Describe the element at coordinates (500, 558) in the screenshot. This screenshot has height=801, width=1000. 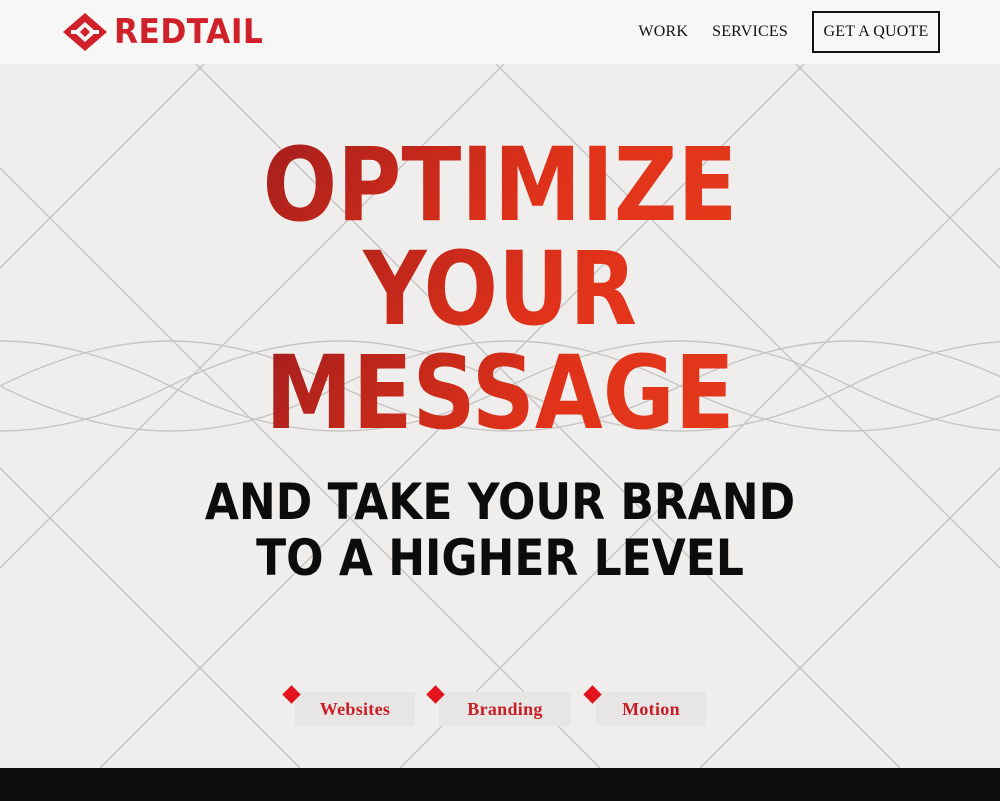
I see `subheadline-line-2: TO A HIGHER LEVEL` at that location.